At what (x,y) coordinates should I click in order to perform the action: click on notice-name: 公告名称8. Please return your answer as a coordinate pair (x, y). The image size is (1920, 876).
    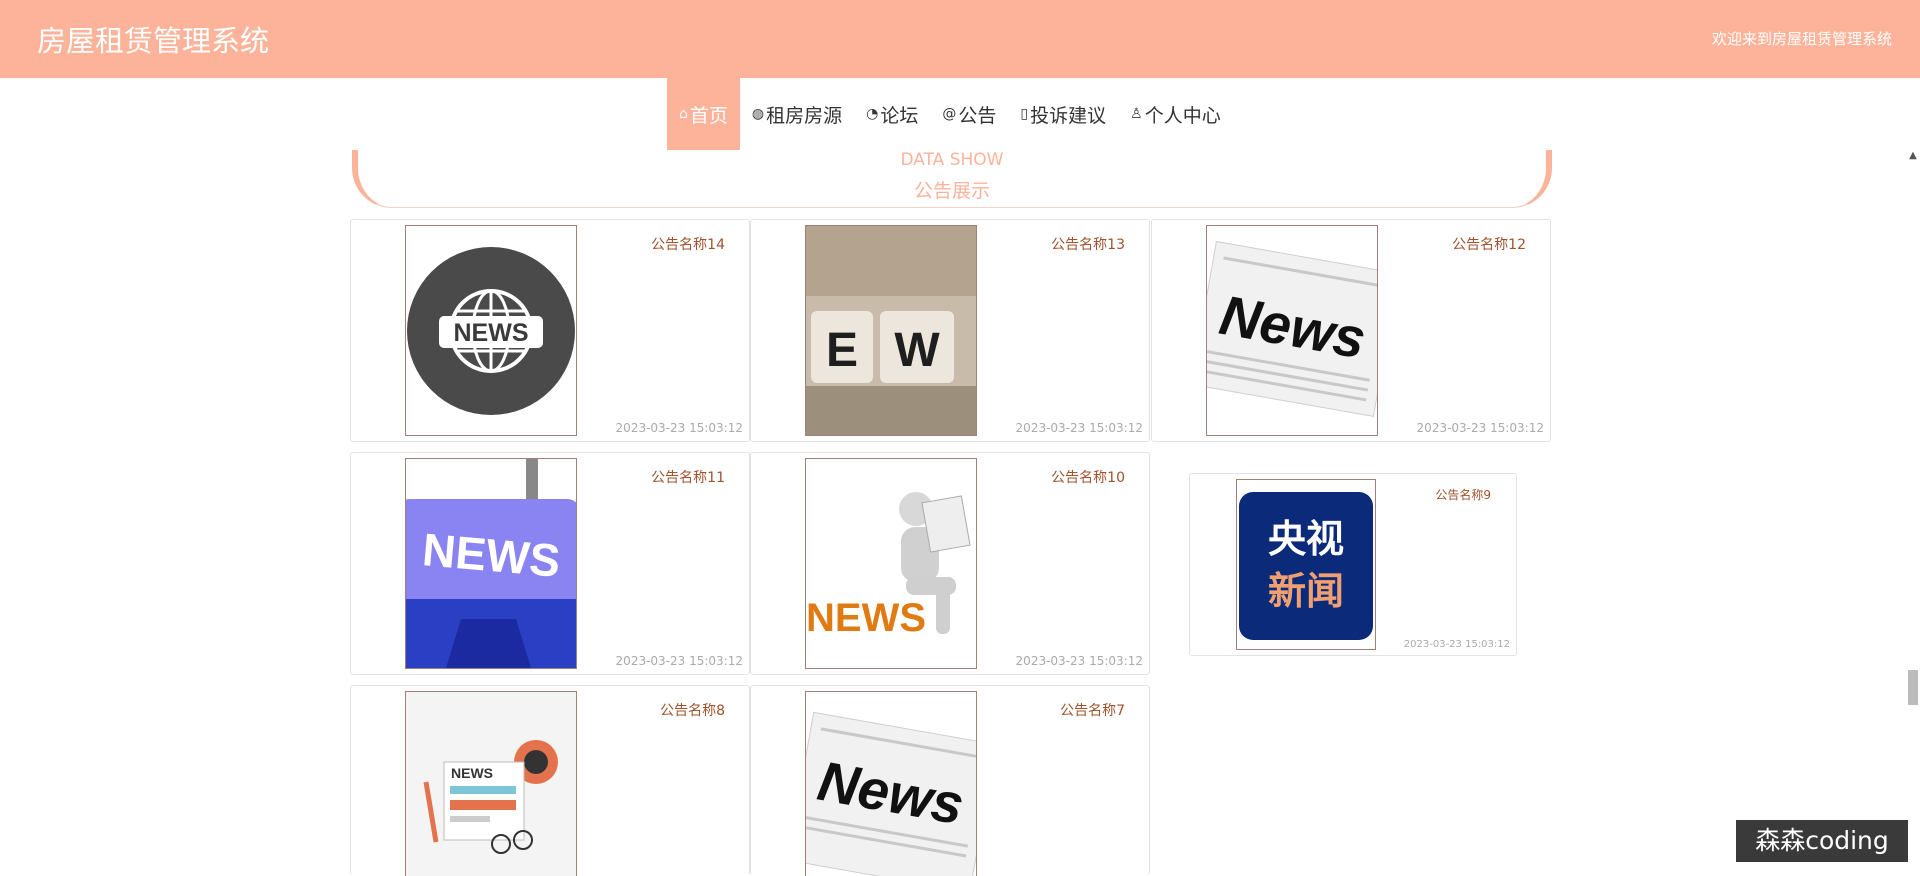
    Looking at the image, I should click on (692, 711).